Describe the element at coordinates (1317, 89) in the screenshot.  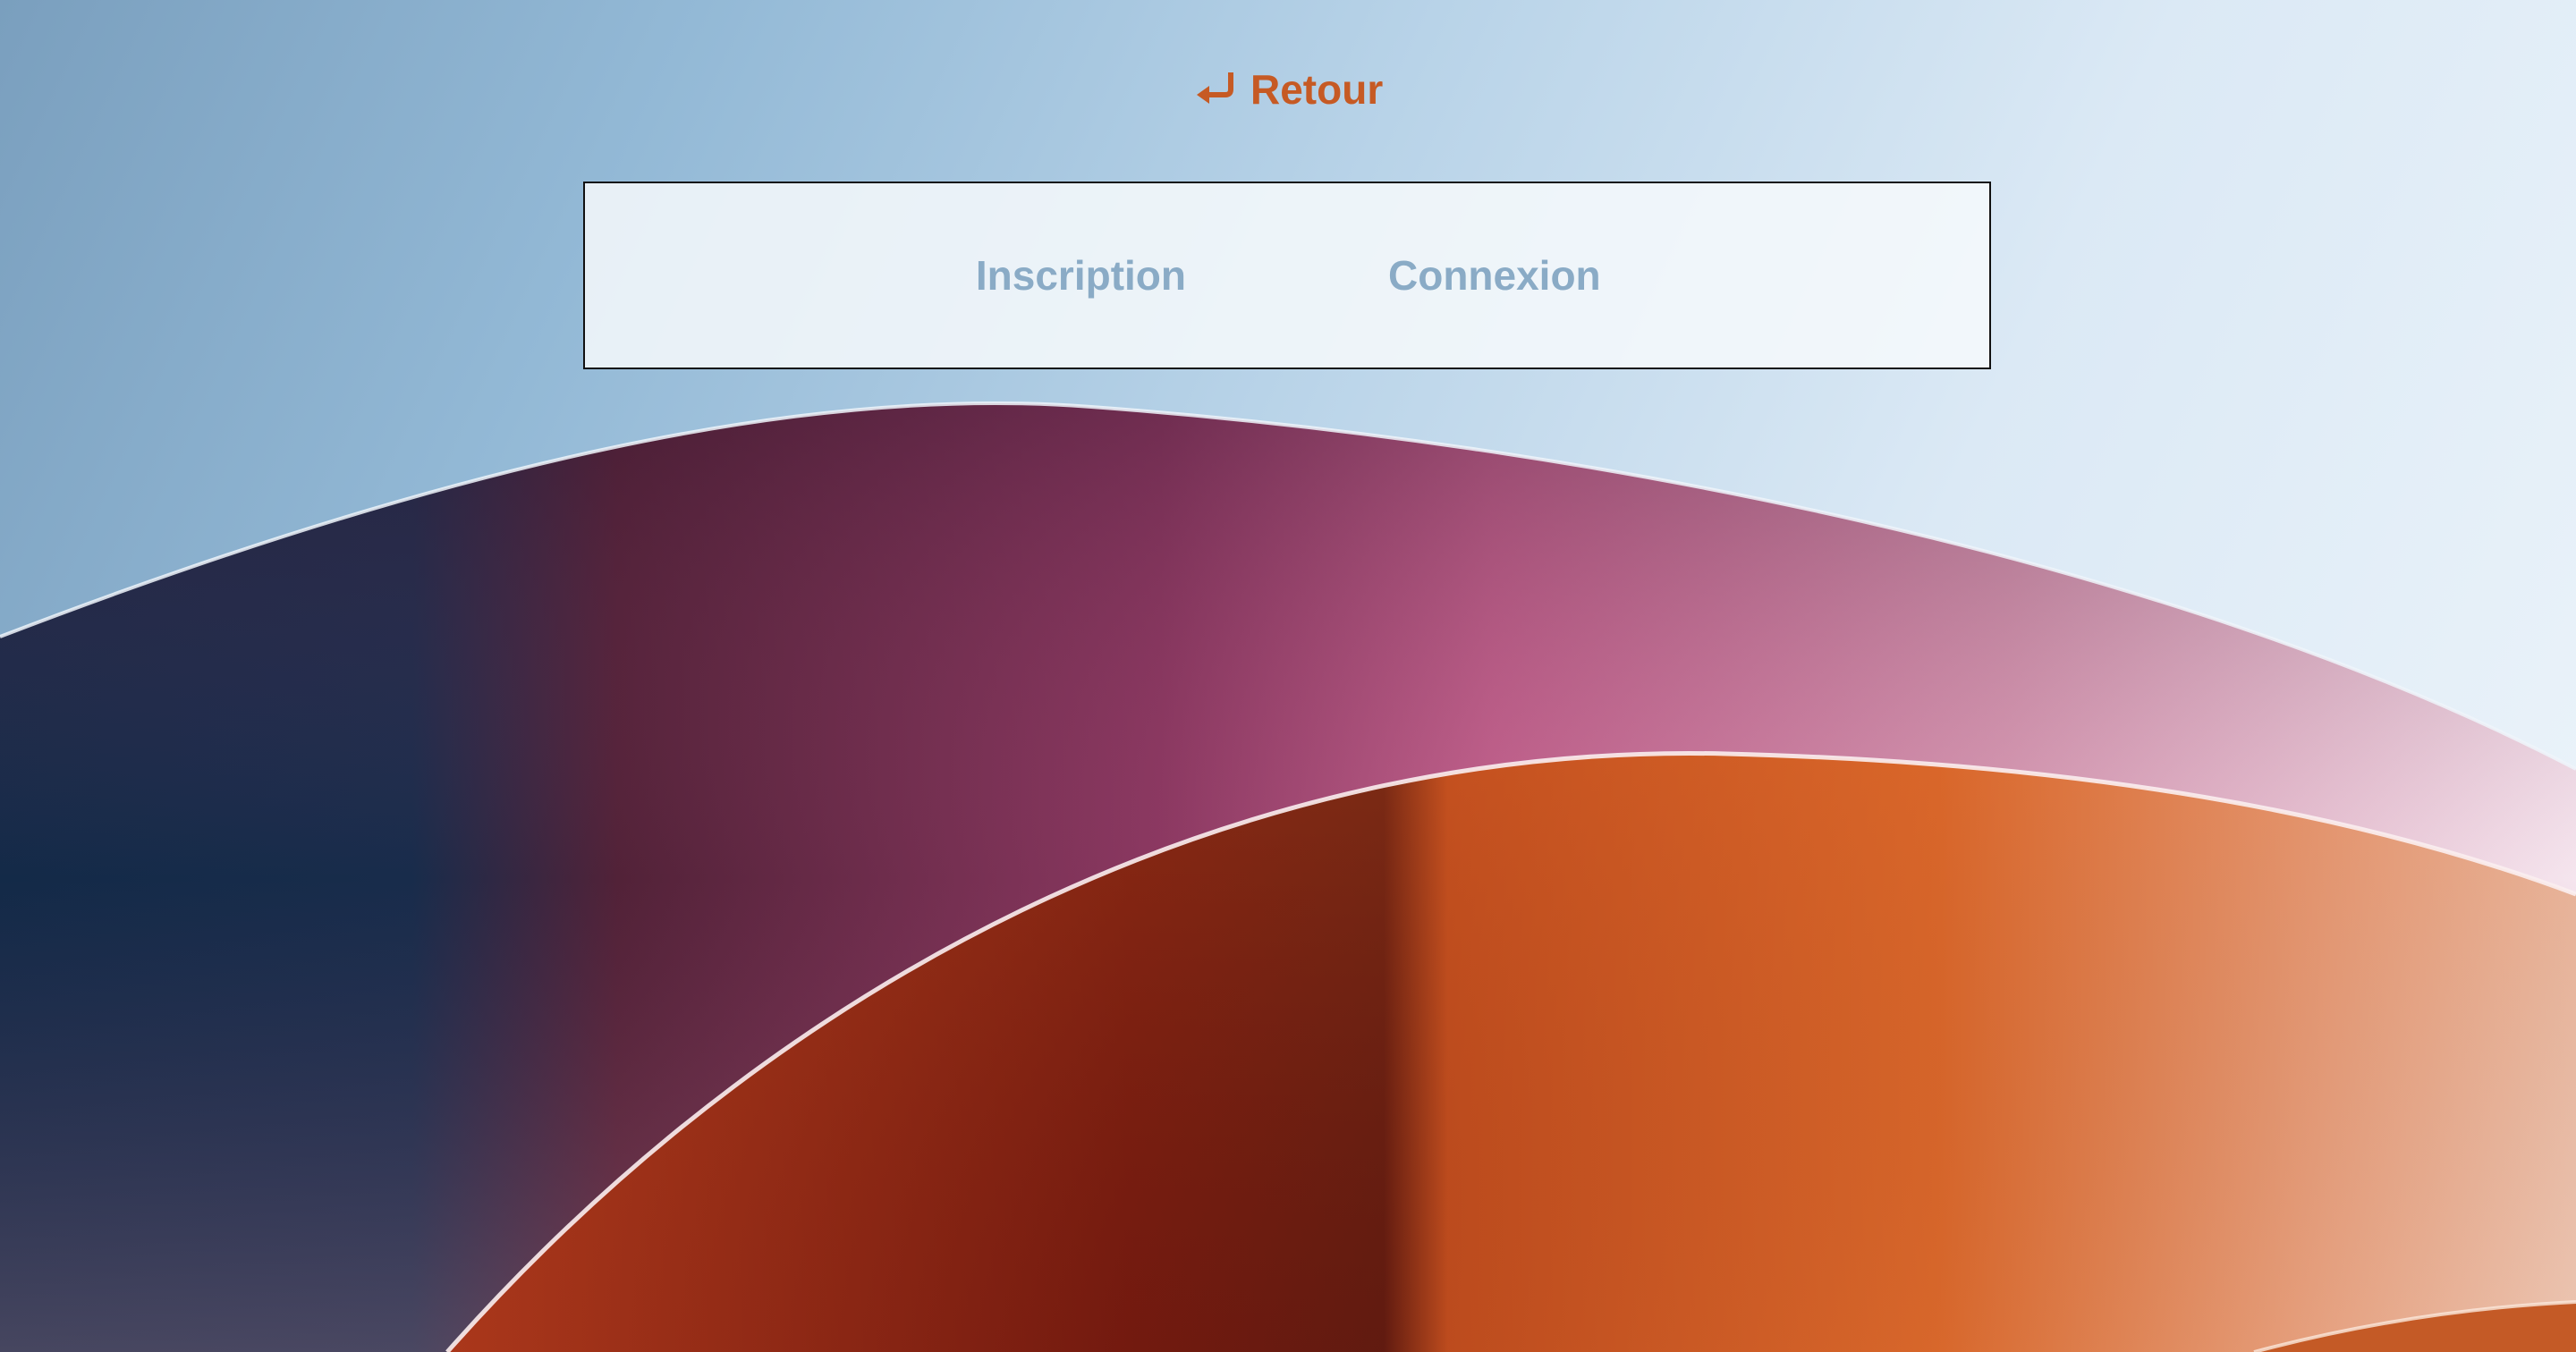
I see `back-link-label: Retour` at that location.